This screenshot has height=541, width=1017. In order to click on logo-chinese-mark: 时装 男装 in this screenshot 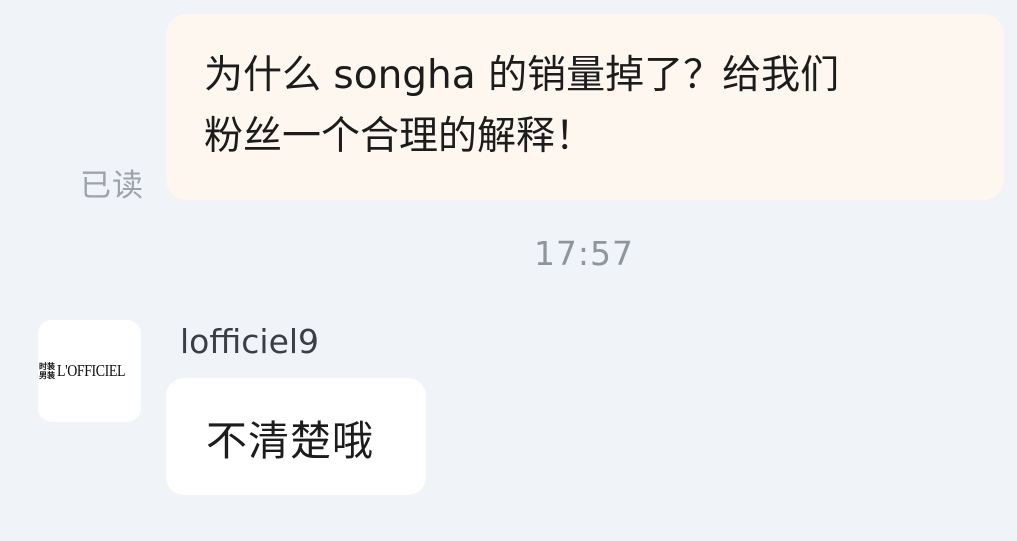, I will do `click(47, 371)`.